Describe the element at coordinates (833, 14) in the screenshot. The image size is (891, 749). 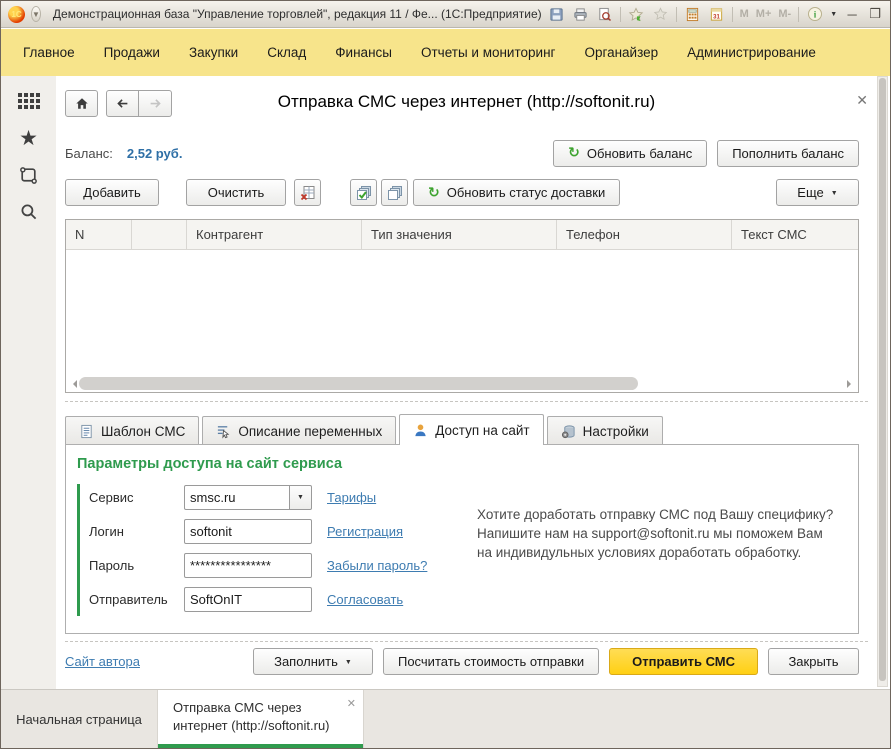
I see `info-dropdown-icon: ▼` at that location.